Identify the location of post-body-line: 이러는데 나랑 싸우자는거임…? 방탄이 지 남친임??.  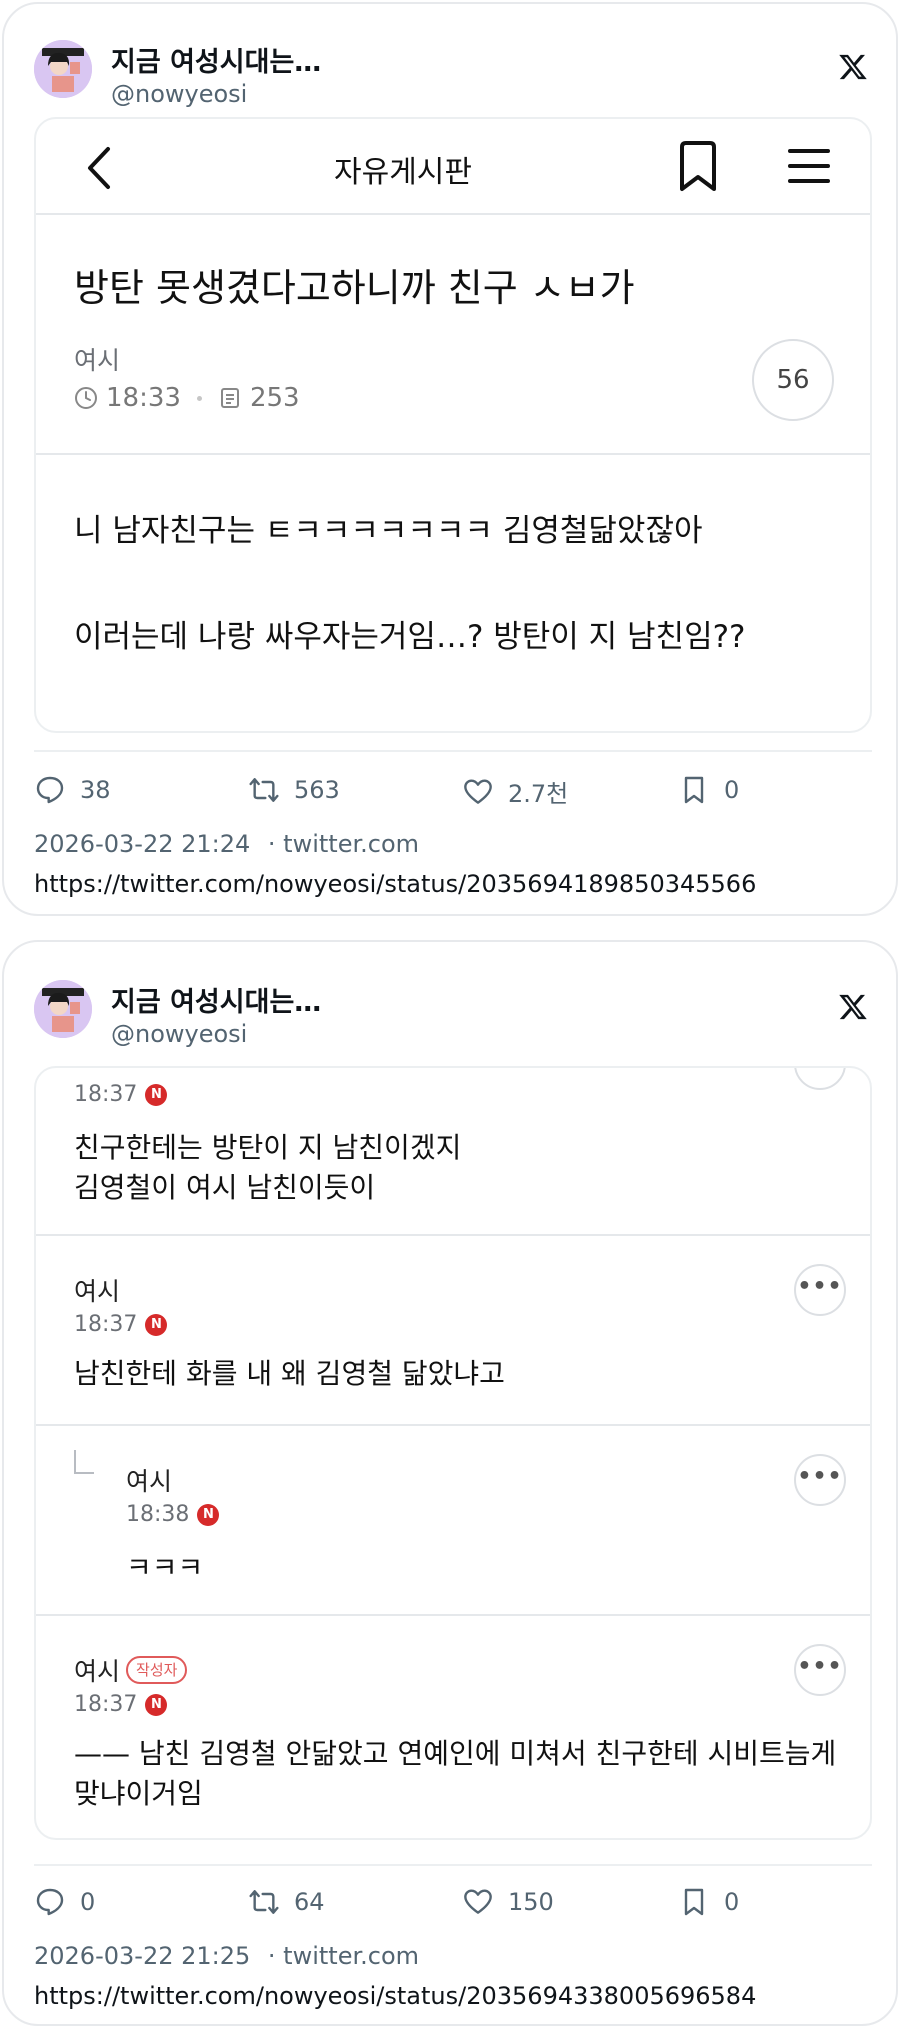
(410, 637).